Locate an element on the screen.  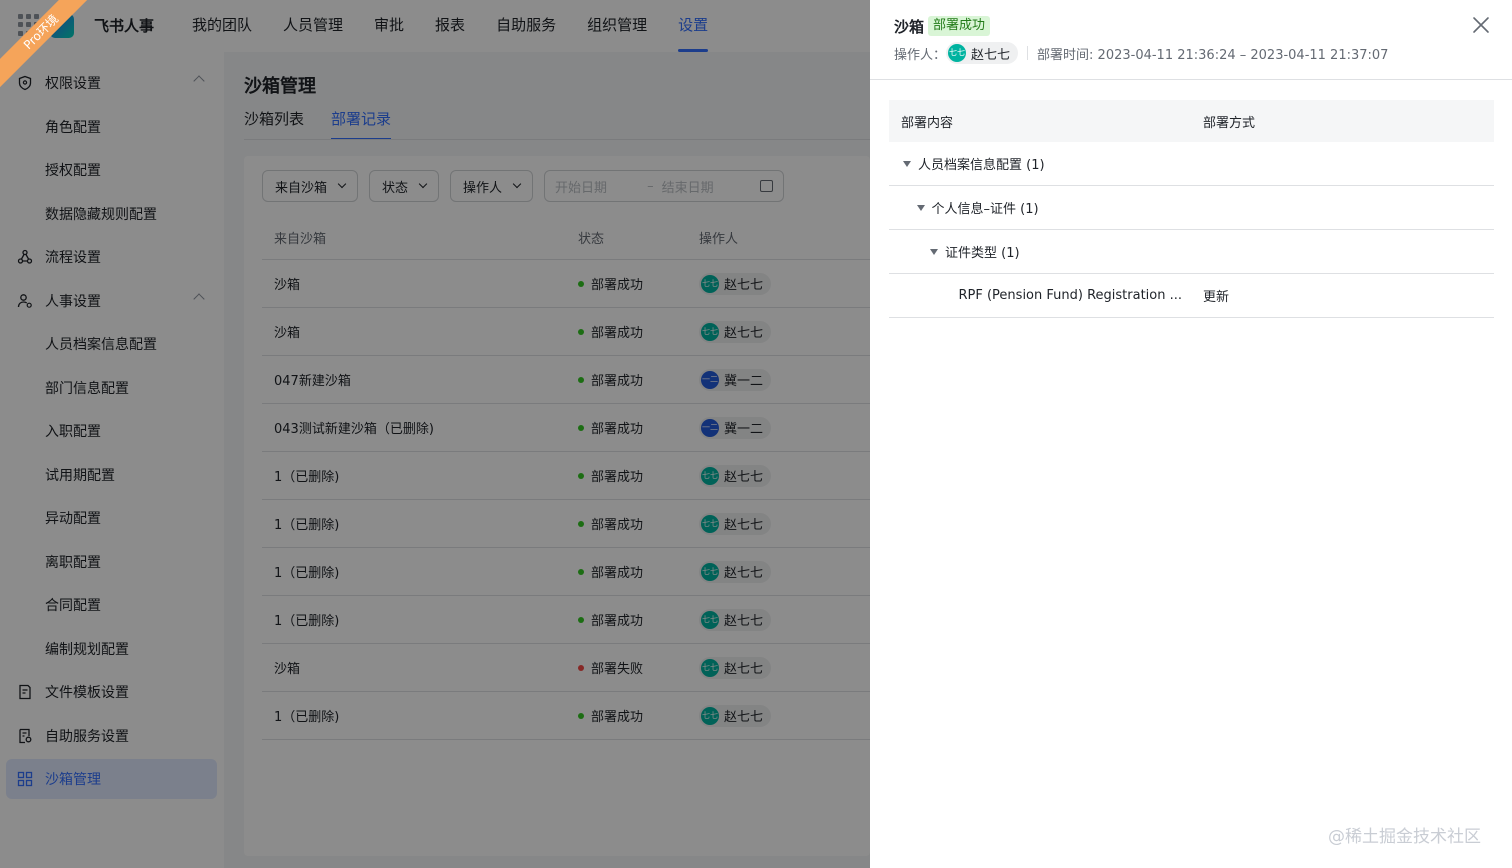
drawer-table-header: 部署内容 部署方式 is located at coordinates (1191, 121).